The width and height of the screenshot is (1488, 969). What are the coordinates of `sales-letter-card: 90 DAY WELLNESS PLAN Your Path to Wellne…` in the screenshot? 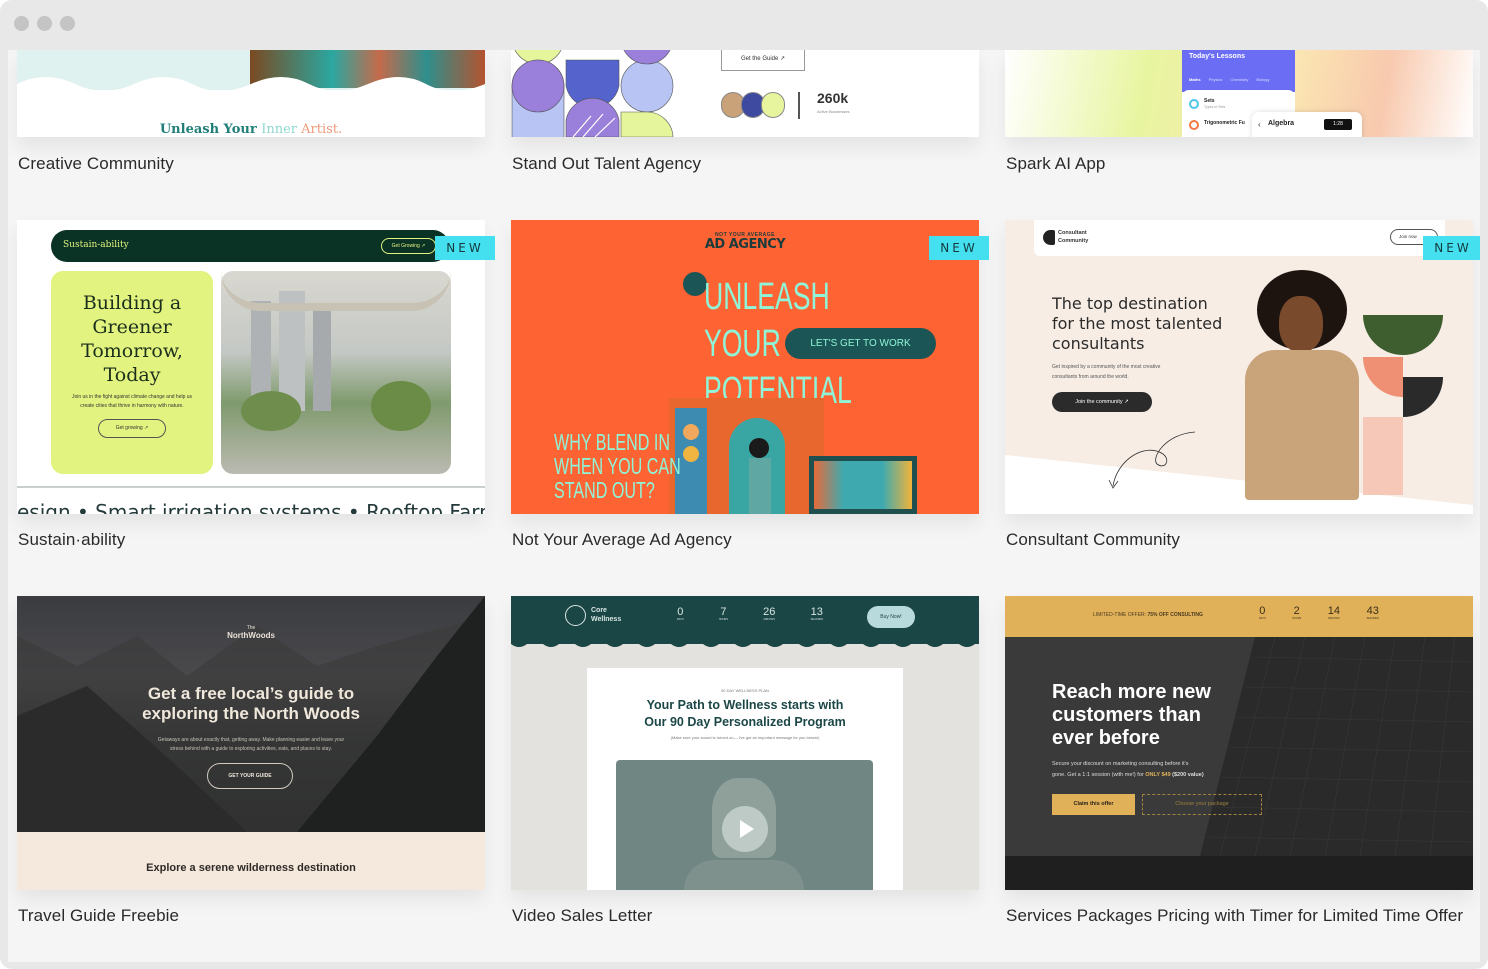 It's located at (745, 779).